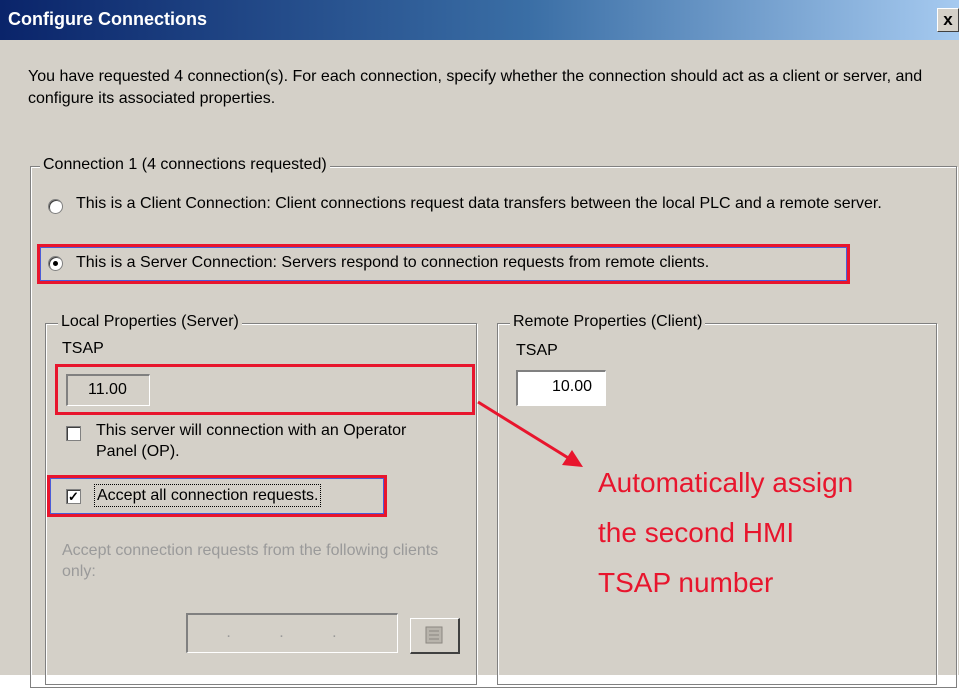 The height and width of the screenshot is (688, 959). What do you see at coordinates (696, 532) in the screenshot?
I see `annotation-line-2: the second HMI` at bounding box center [696, 532].